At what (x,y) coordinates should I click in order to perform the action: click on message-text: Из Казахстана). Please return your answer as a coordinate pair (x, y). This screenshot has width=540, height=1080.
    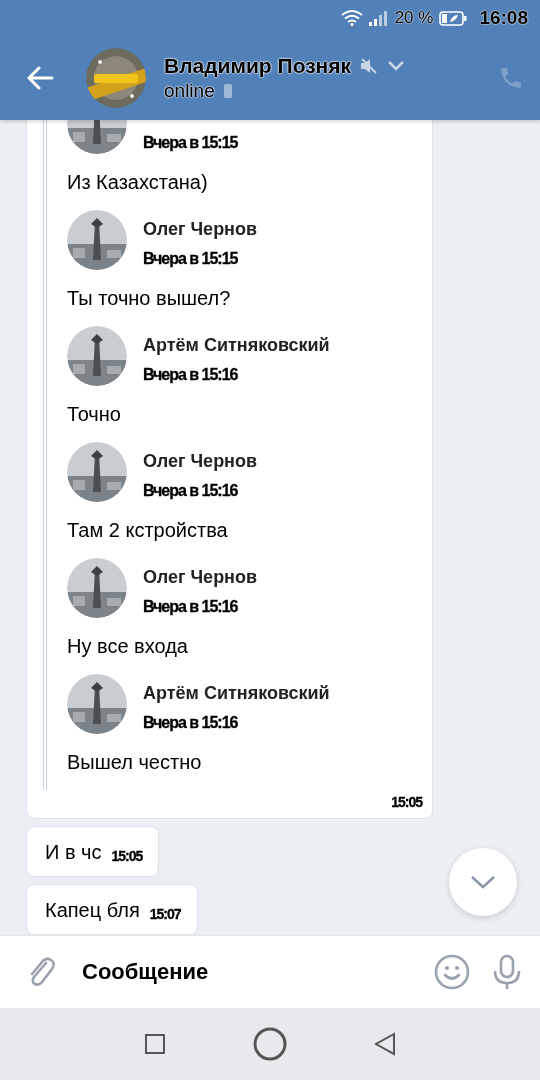
    Looking at the image, I should click on (138, 182).